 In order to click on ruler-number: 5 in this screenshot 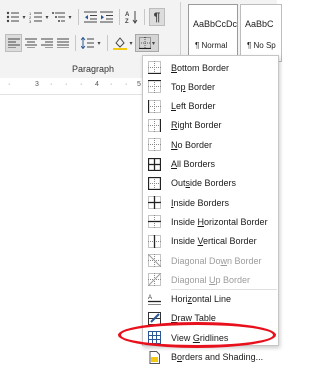, I will do `click(139, 84)`.